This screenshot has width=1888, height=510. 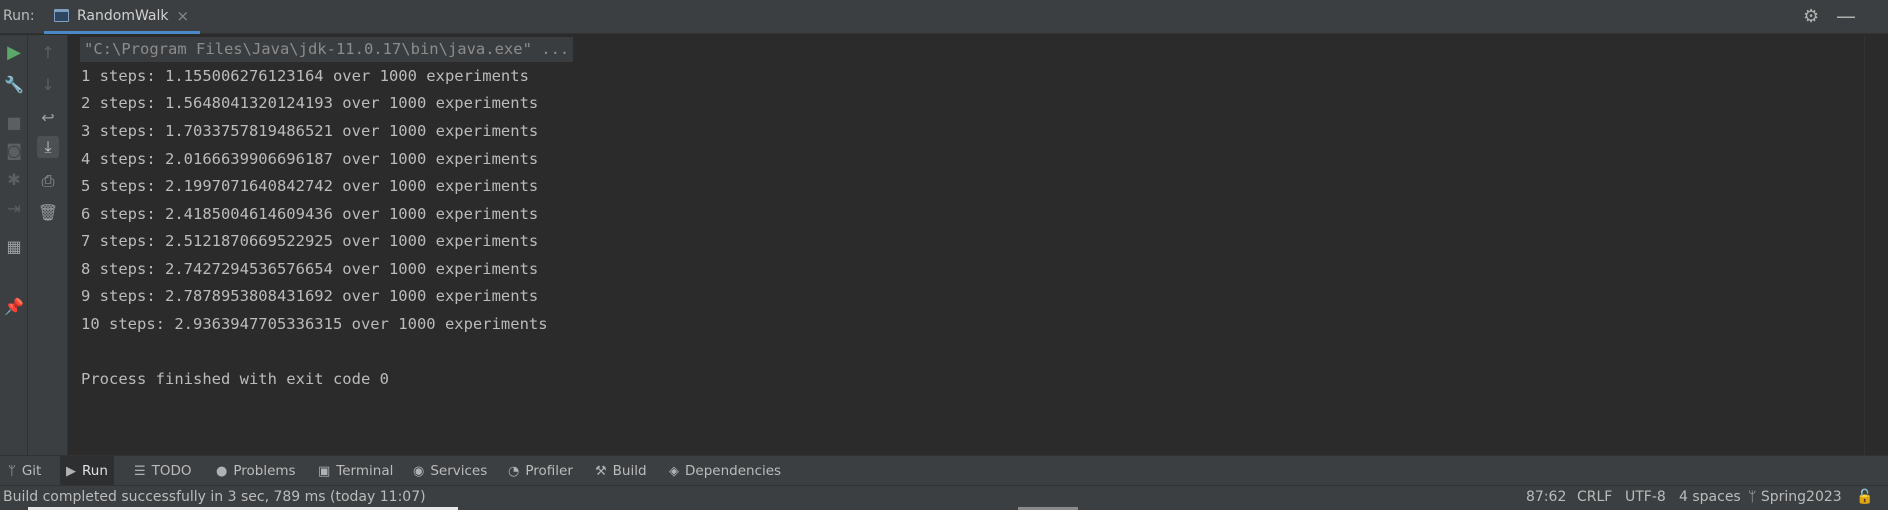 What do you see at coordinates (629, 471) in the screenshot?
I see `tab-label: Build` at bounding box center [629, 471].